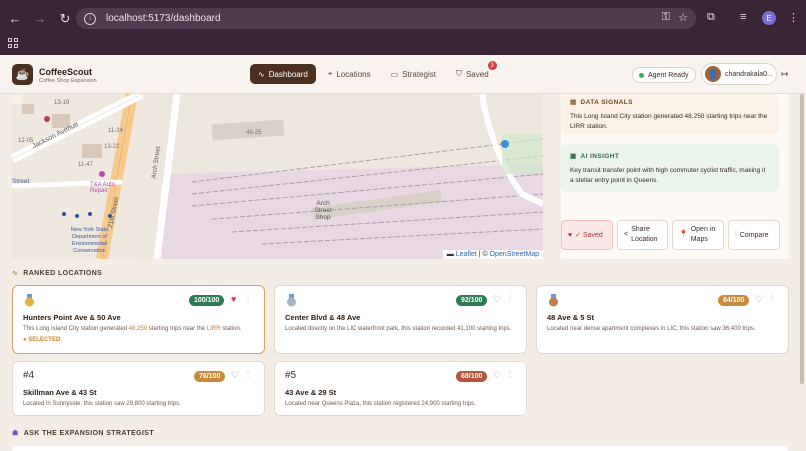 This screenshot has width=806, height=451. What do you see at coordinates (472, 72) in the screenshot?
I see `nav-saved: ⛉ Saved 3` at bounding box center [472, 72].